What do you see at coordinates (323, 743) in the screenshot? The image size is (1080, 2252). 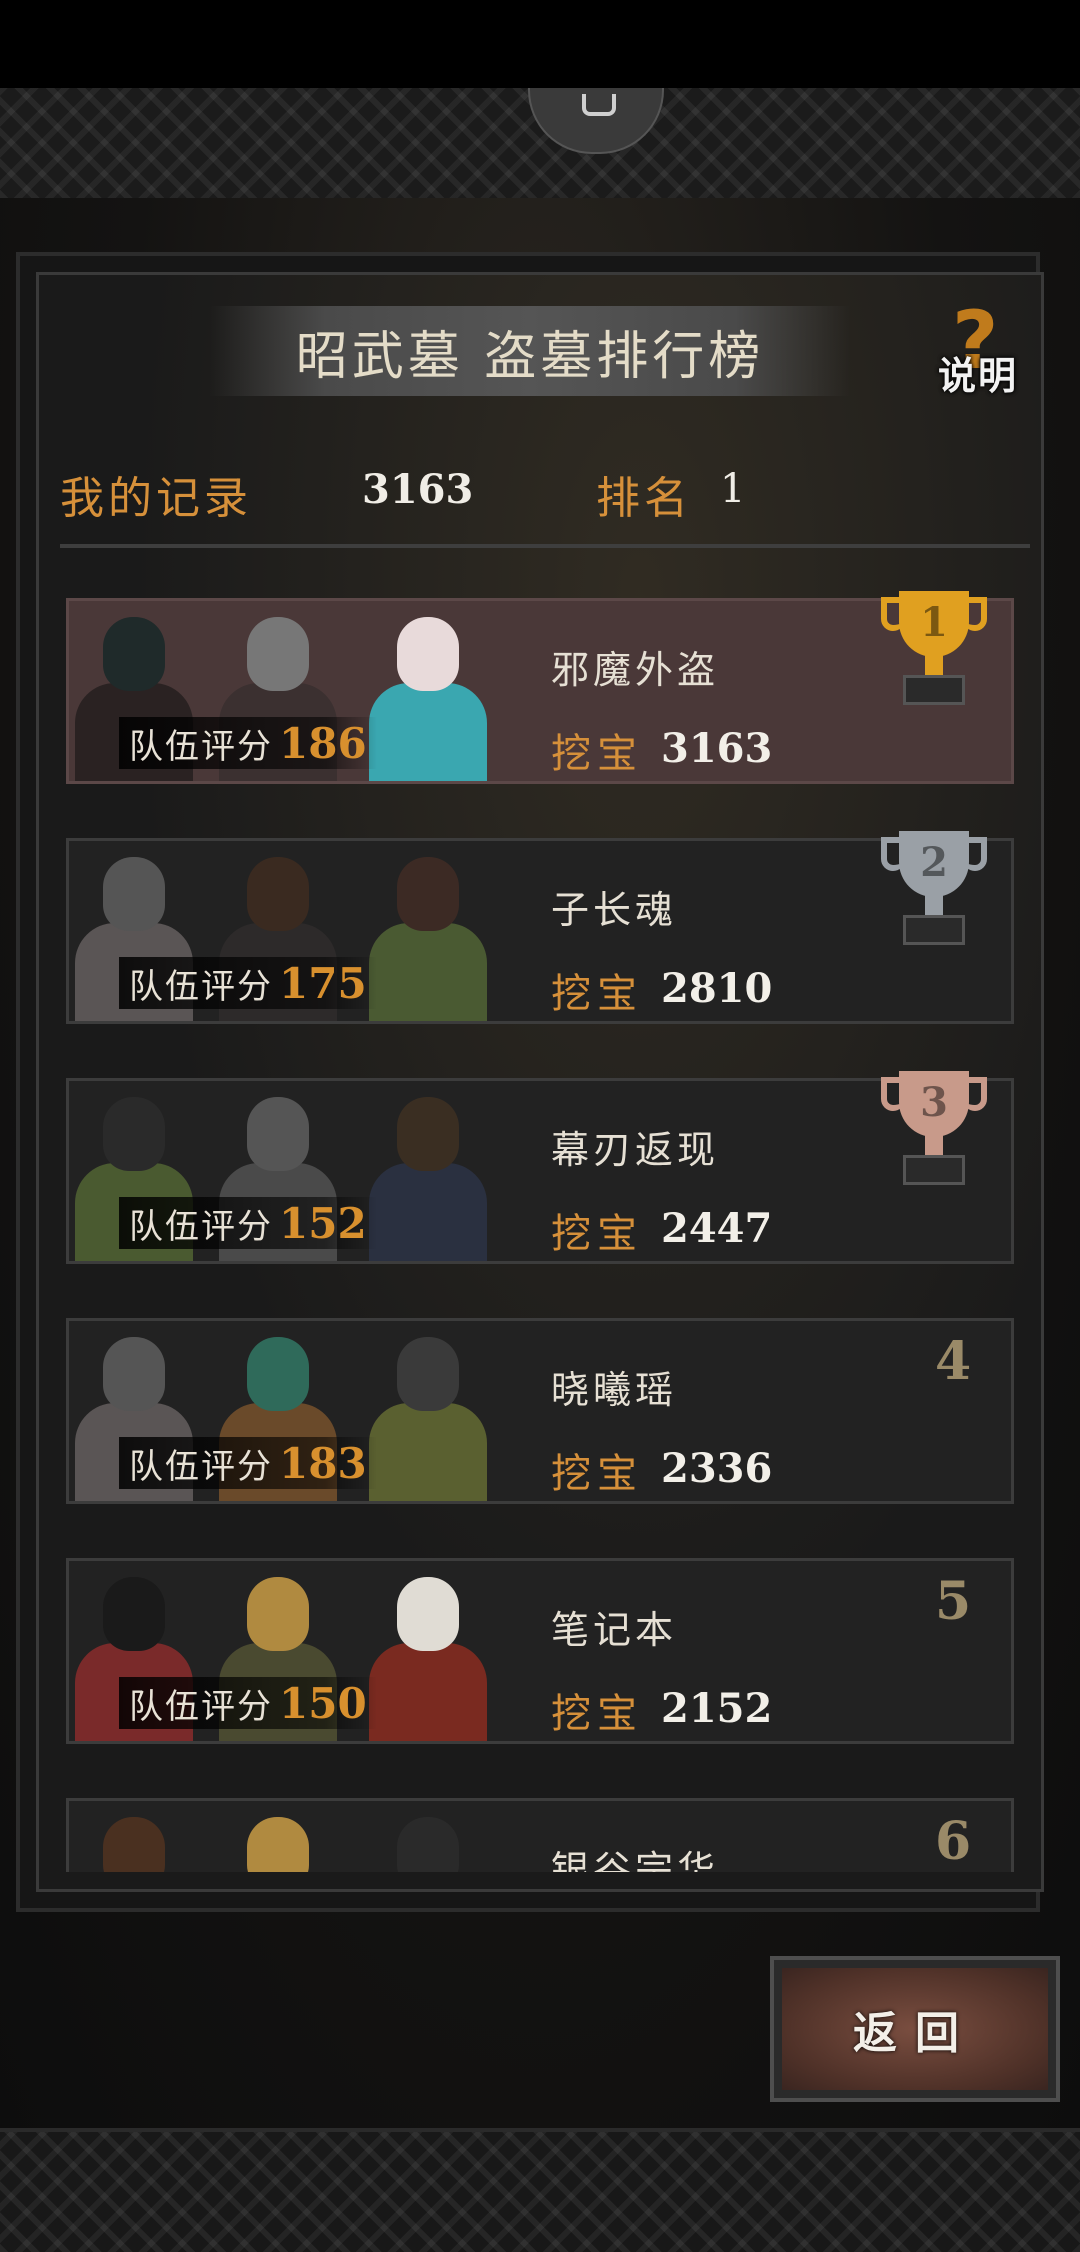 I see `team-score-value: 186` at bounding box center [323, 743].